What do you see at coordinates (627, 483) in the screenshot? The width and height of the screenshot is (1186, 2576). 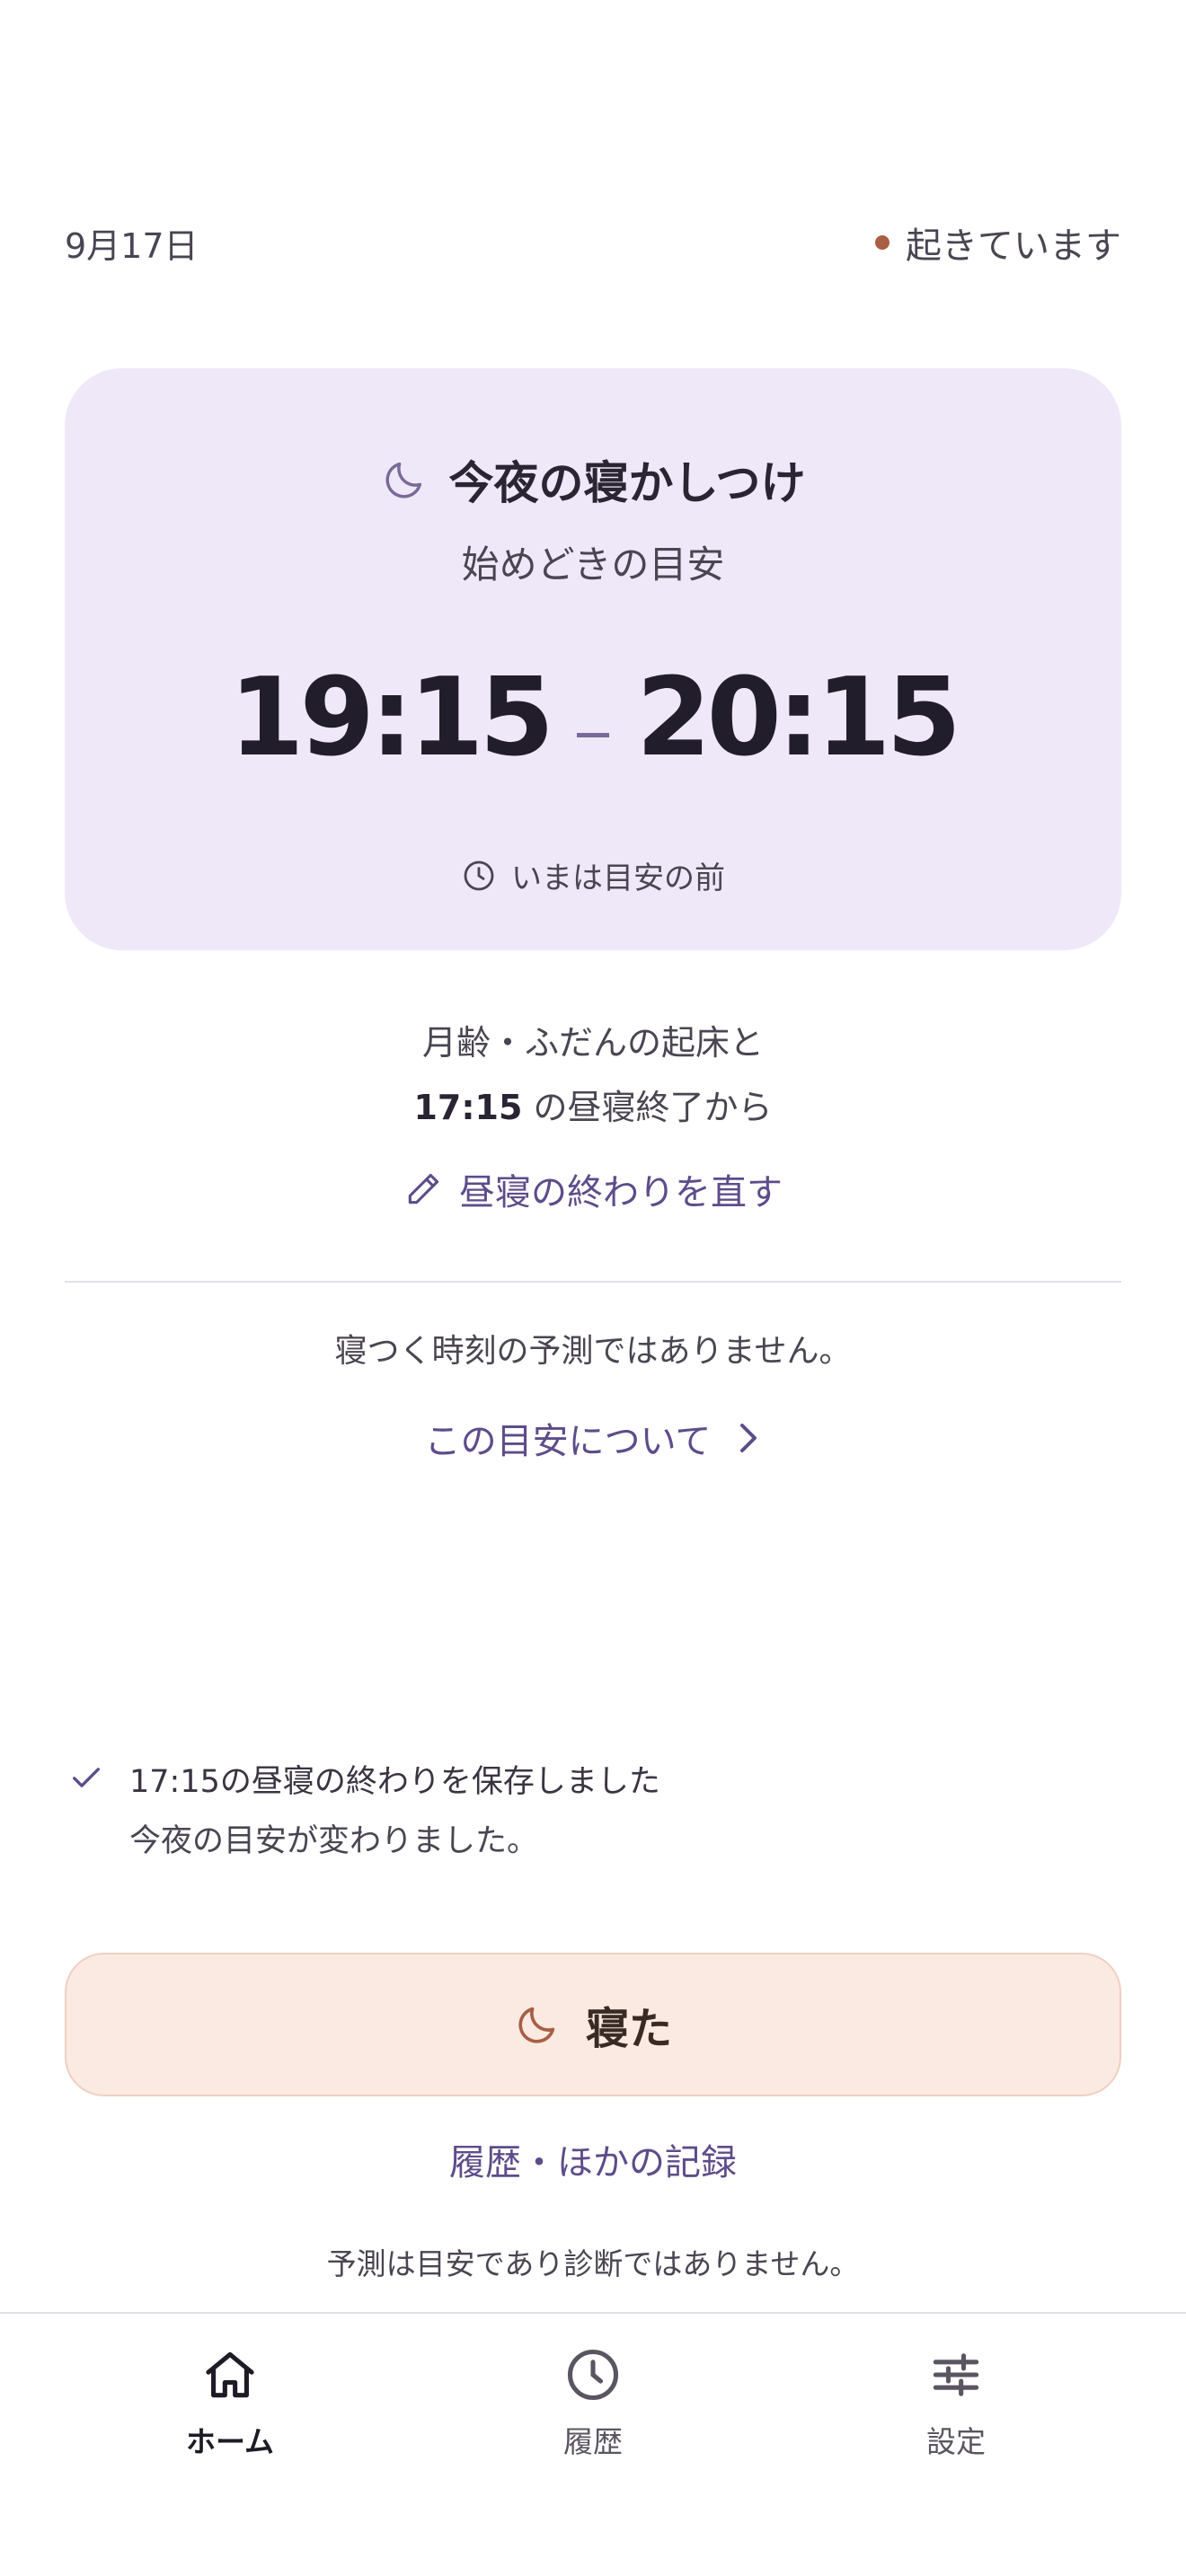 I see `card-title-text: 今夜の寝かしつけ` at bounding box center [627, 483].